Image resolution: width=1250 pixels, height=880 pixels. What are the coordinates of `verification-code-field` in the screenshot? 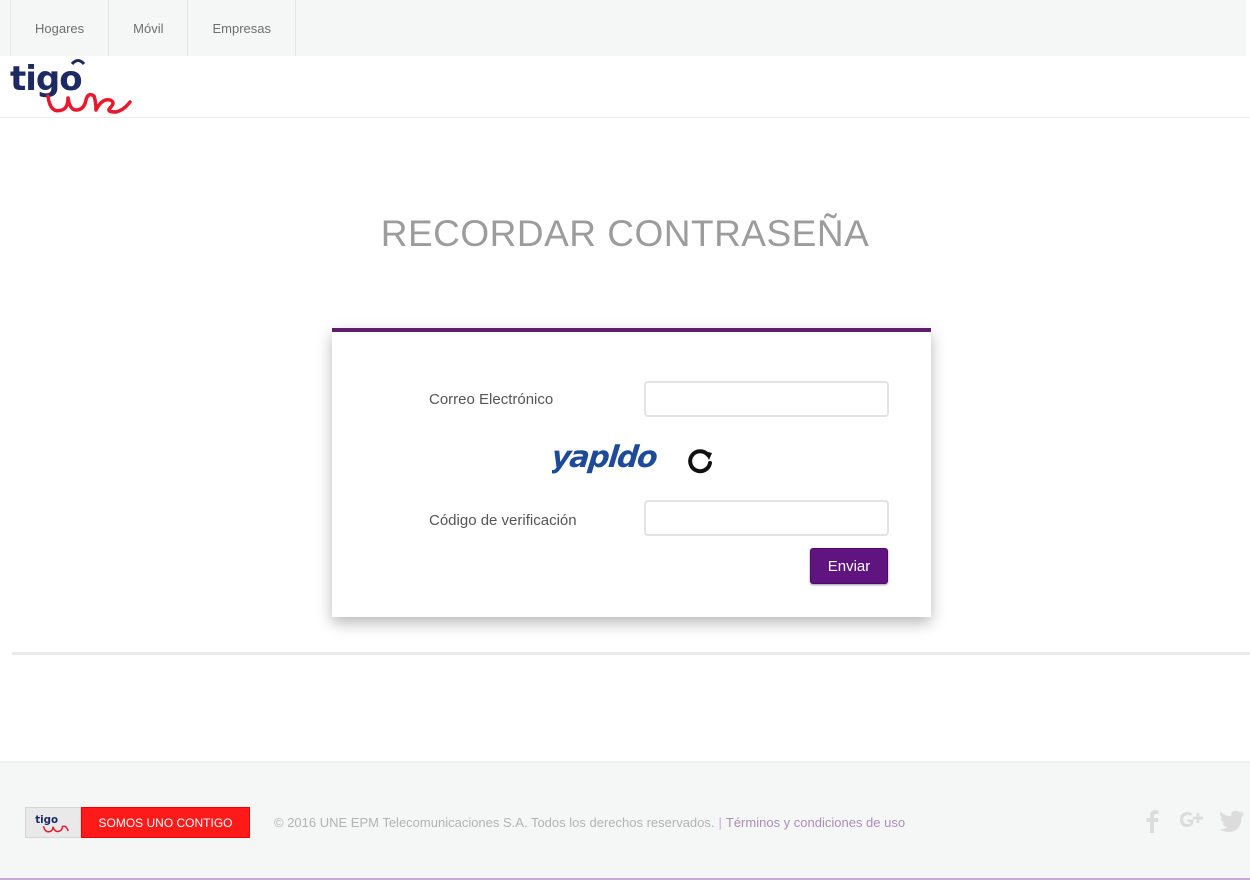 It's located at (766, 518).